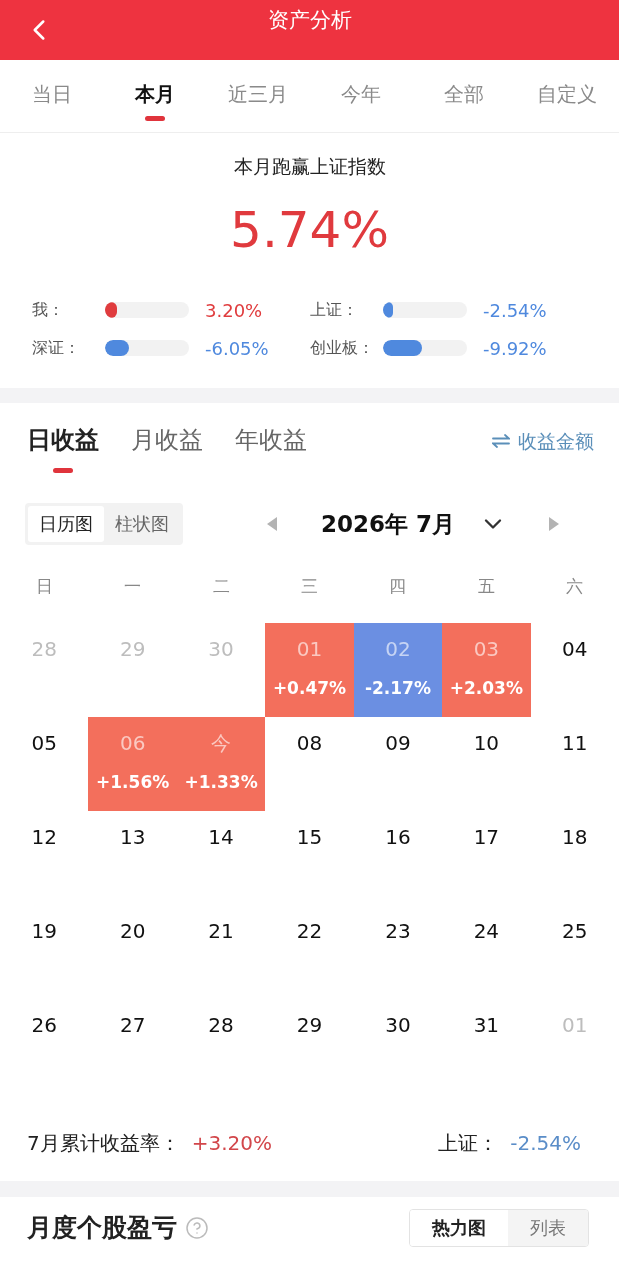 The height and width of the screenshot is (1280, 619). I want to click on calendar-day: 05, so click(44, 743).